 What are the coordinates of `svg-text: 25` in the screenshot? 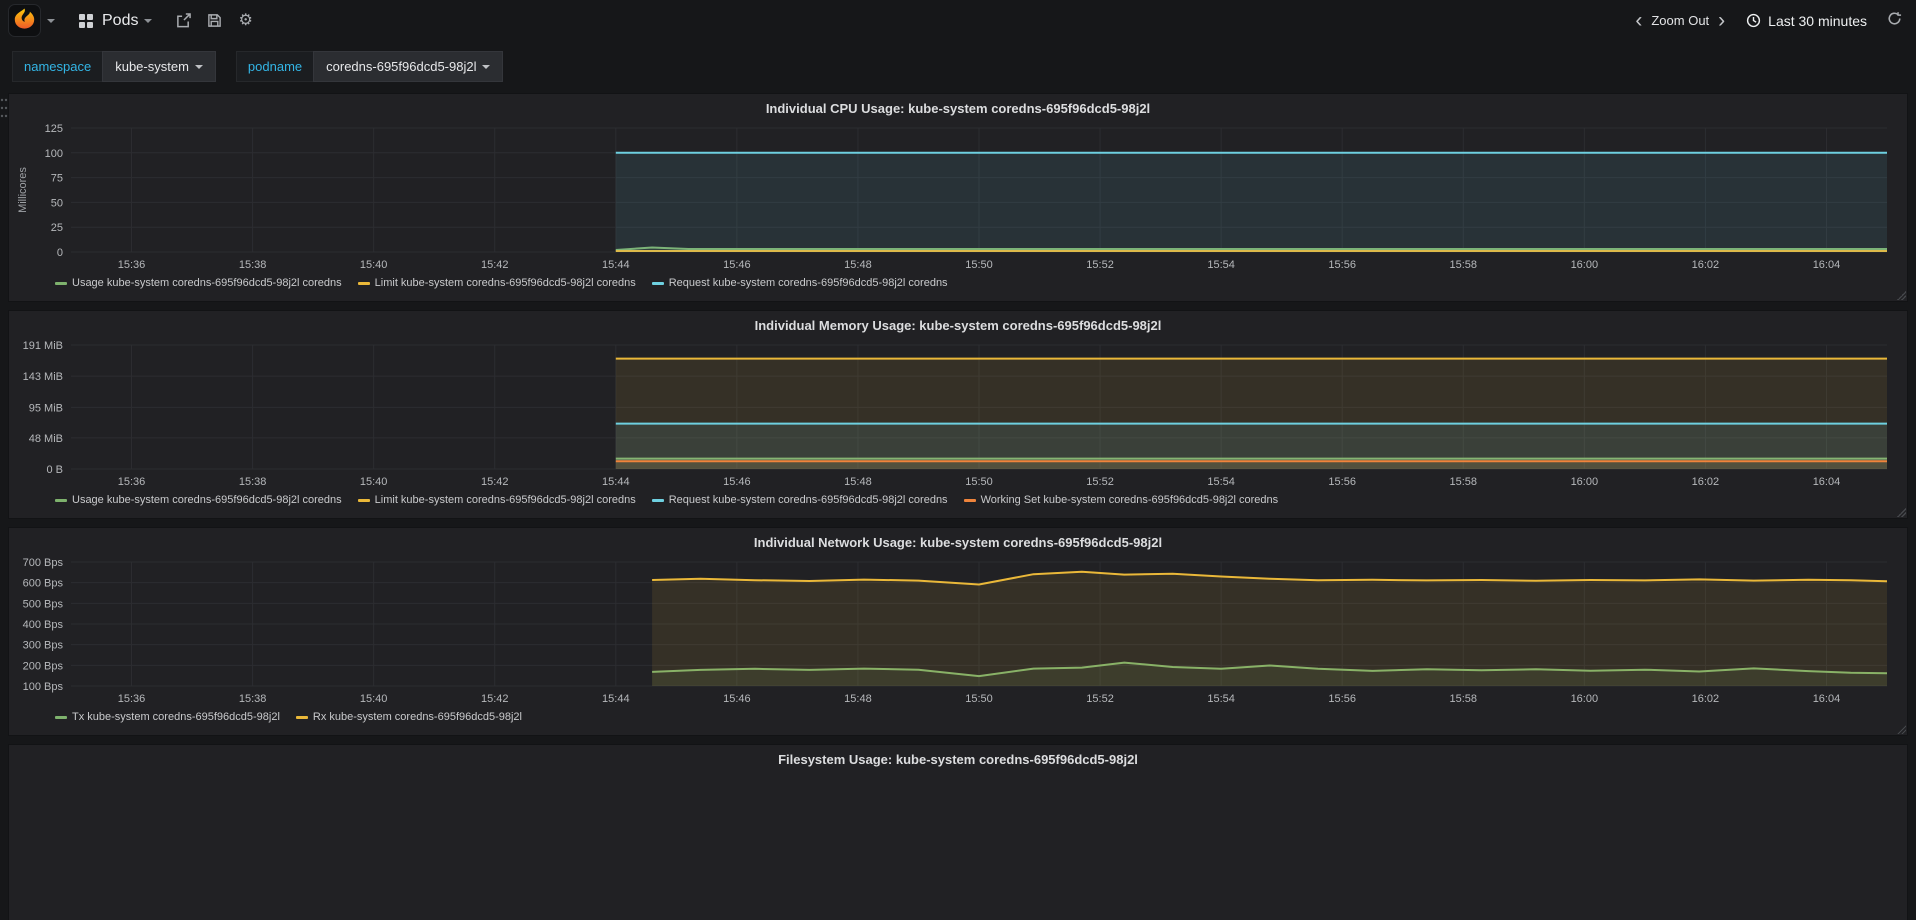 It's located at (57, 228).